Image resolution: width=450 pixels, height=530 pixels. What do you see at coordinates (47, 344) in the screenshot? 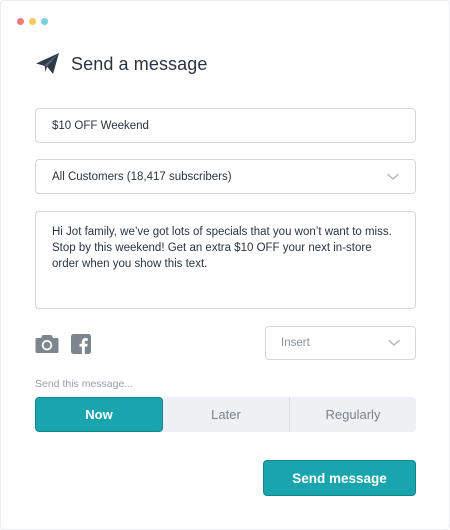
I see `camera-icon` at bounding box center [47, 344].